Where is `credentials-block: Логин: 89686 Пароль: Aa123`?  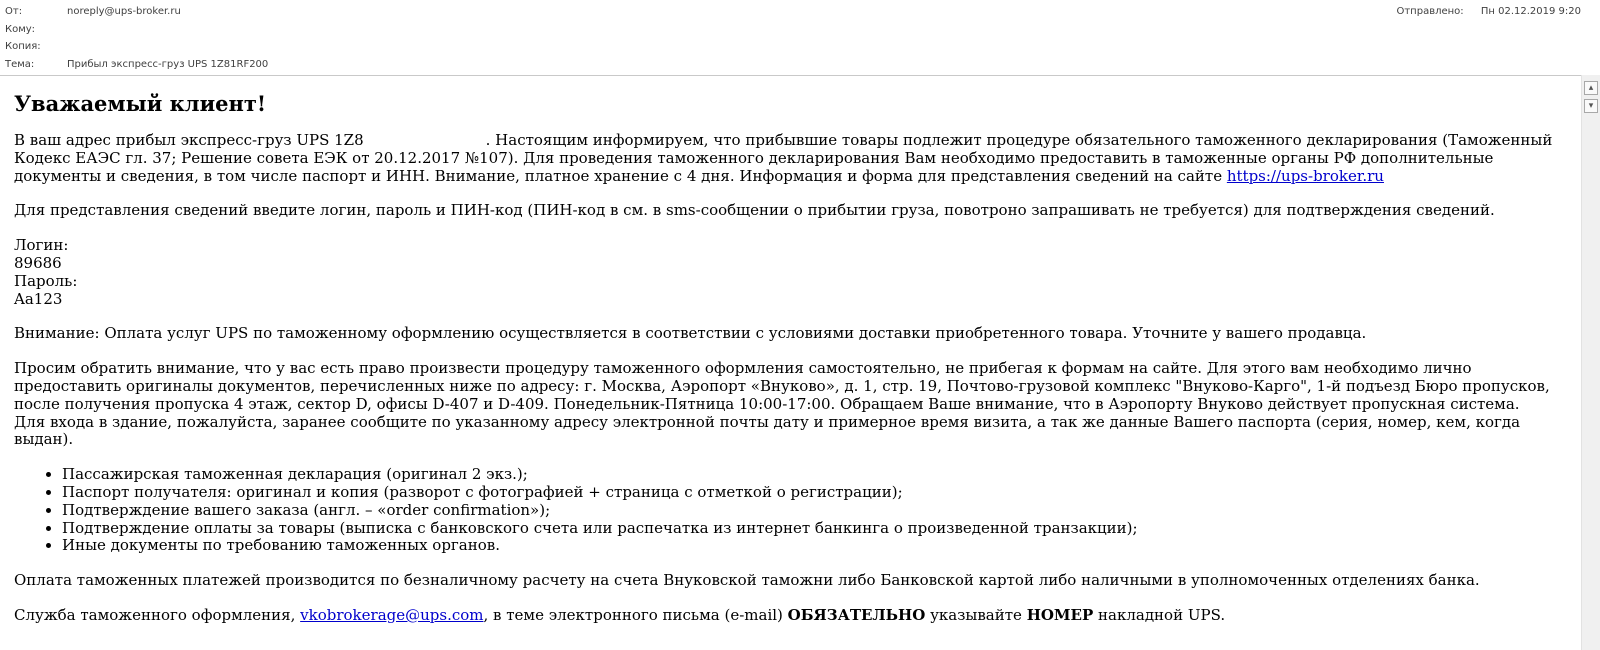 credentials-block: Логин: 89686 Пароль: Aa123 is located at coordinates (784, 272).